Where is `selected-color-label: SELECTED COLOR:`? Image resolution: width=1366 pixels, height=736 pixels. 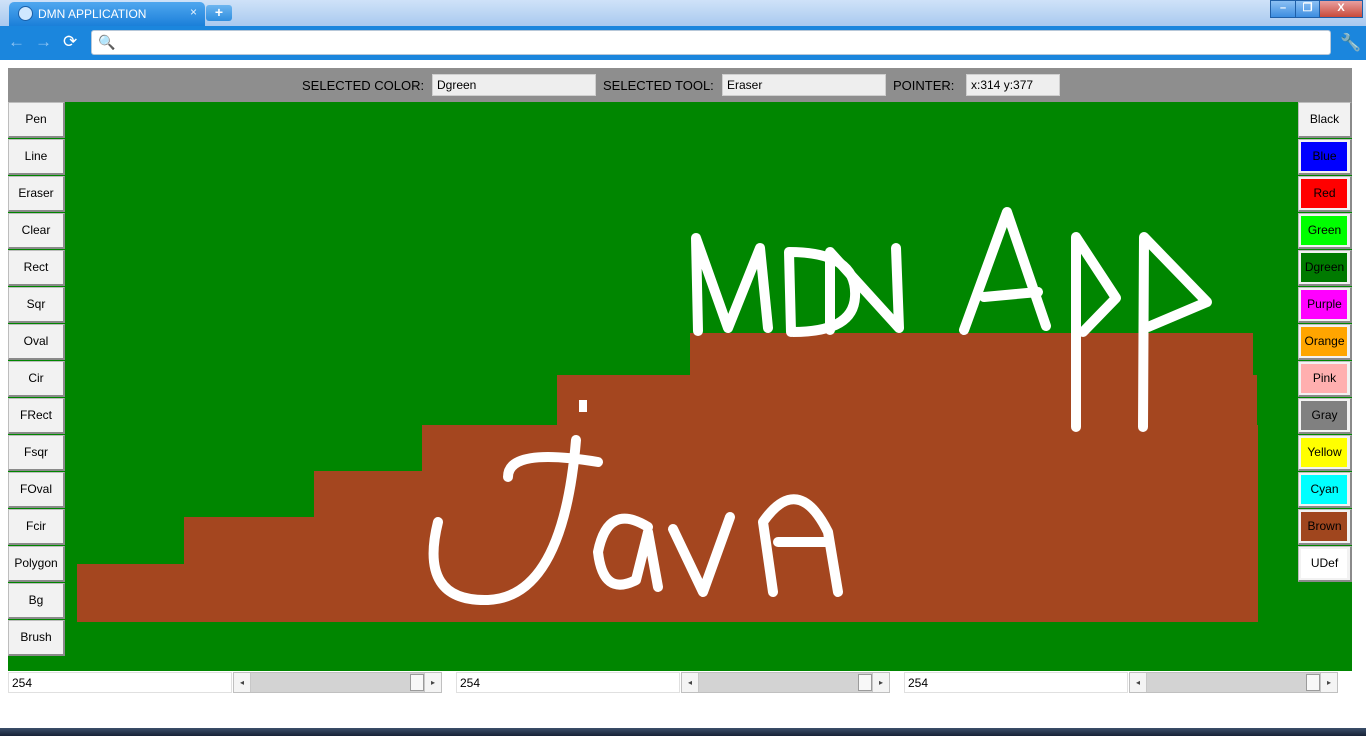
selected-color-label: SELECTED COLOR: is located at coordinates (363, 85).